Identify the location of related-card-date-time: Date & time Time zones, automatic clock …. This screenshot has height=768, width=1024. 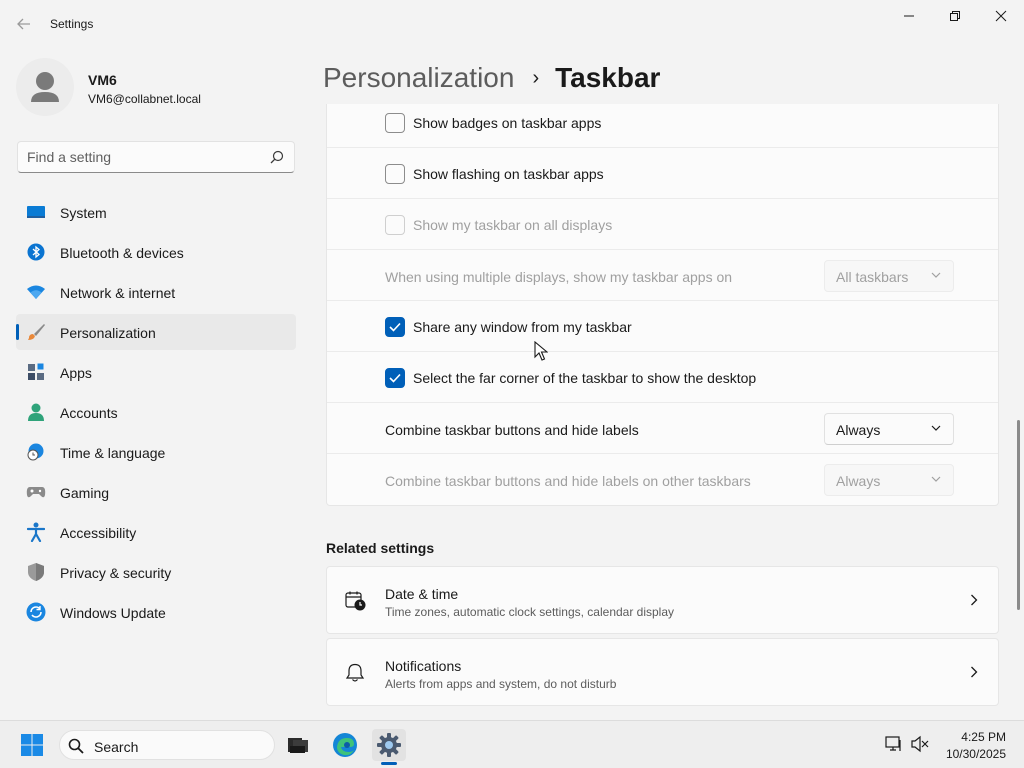
(662, 600).